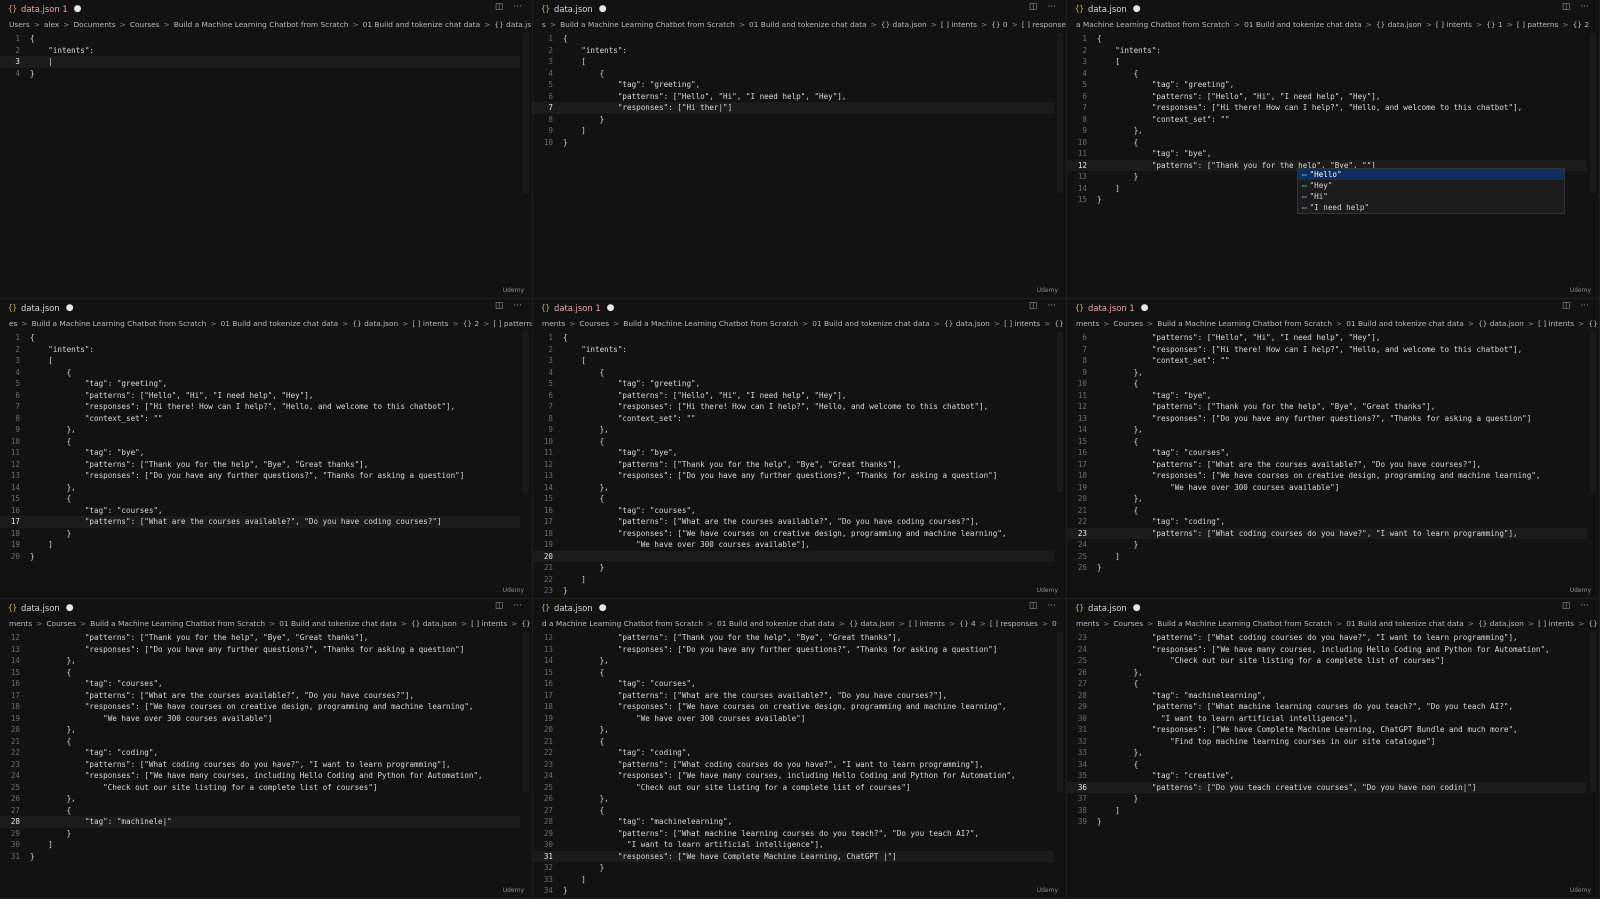 The height and width of the screenshot is (899, 1600). Describe the element at coordinates (260, 499) in the screenshot. I see `code-line: 15 {` at that location.